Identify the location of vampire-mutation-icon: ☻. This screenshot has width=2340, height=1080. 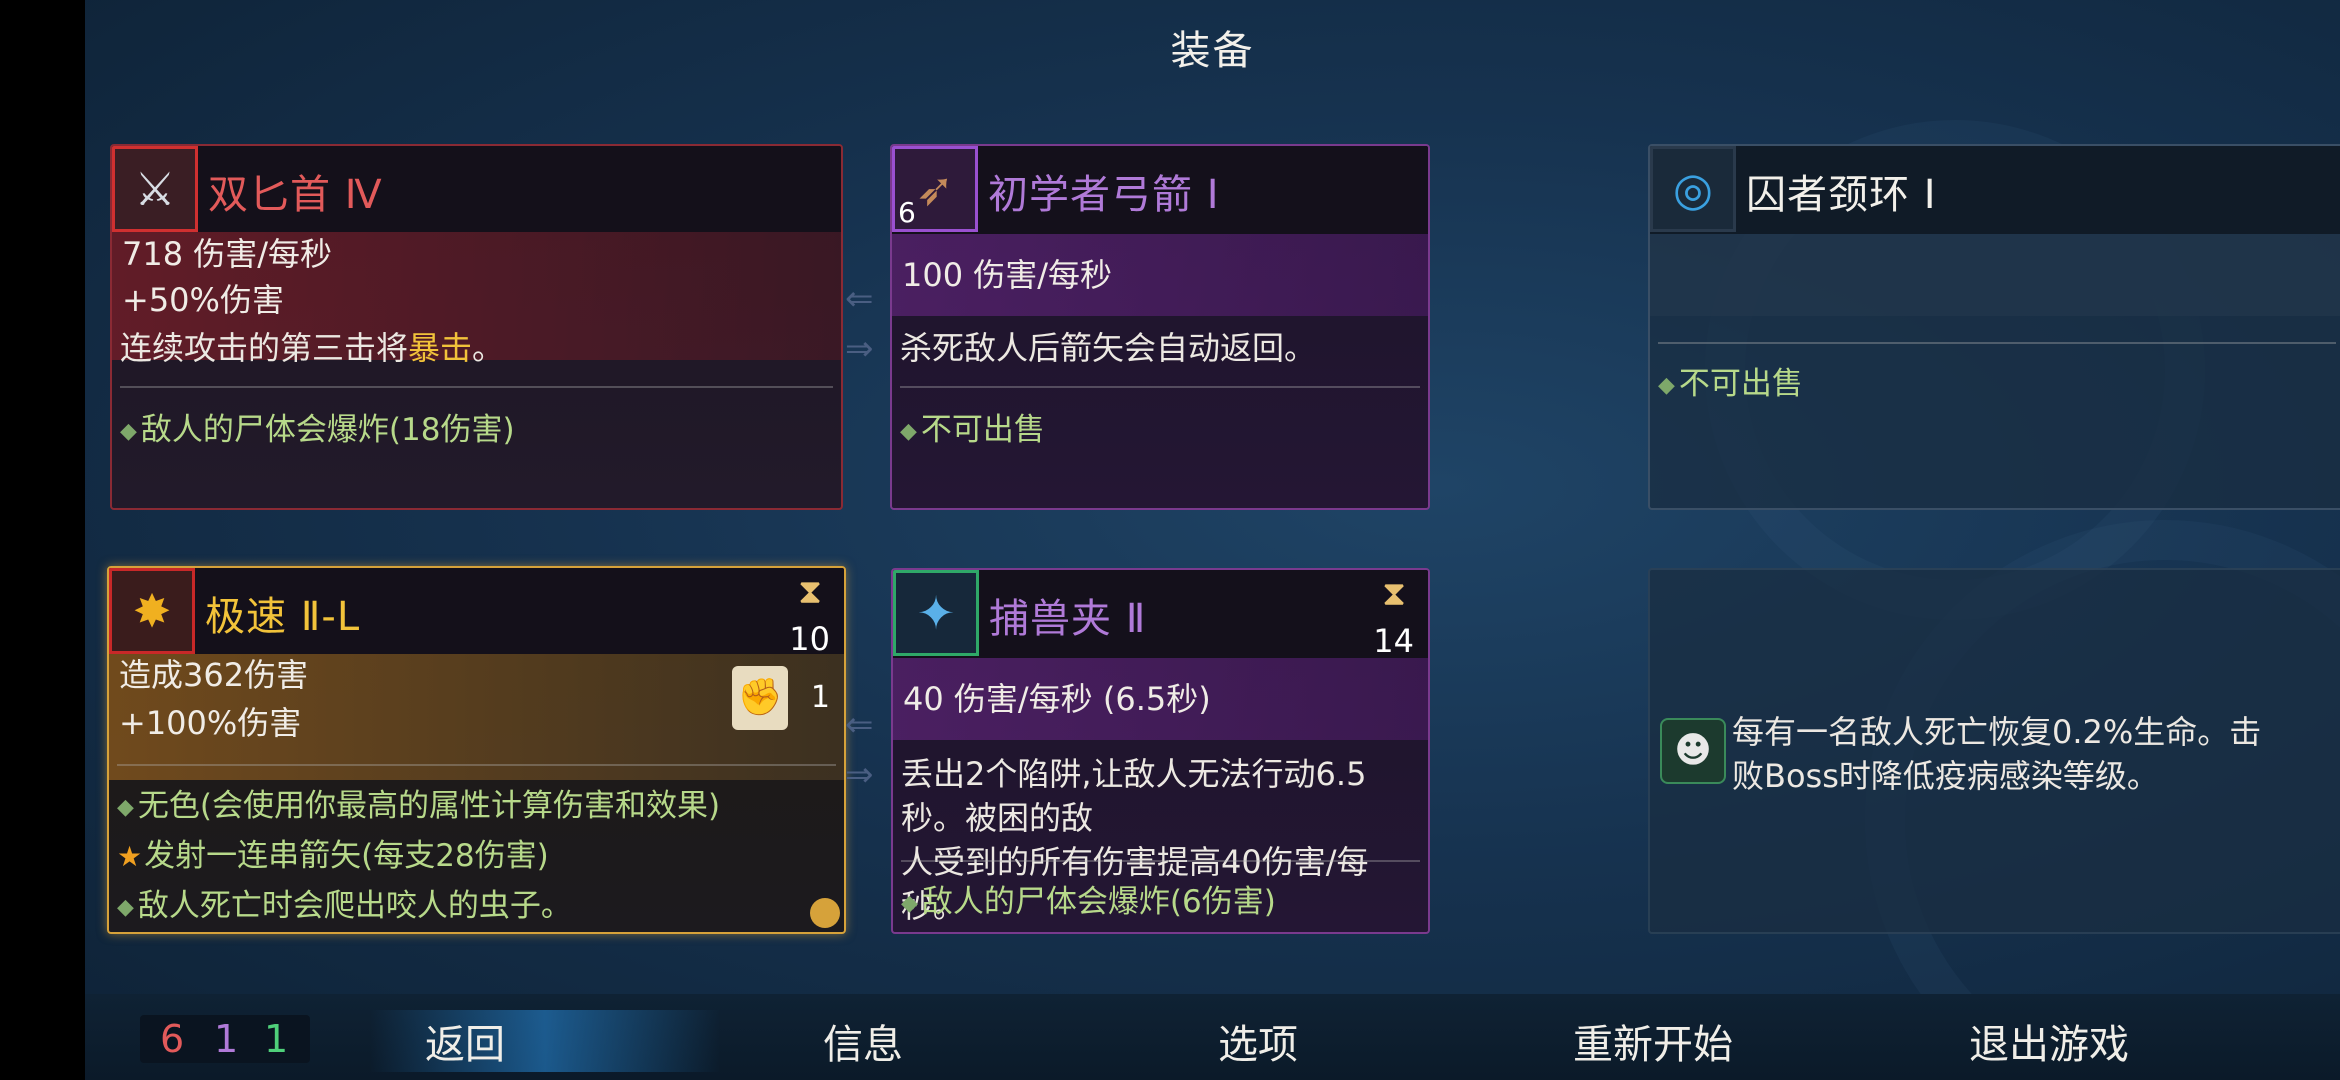
(1693, 751).